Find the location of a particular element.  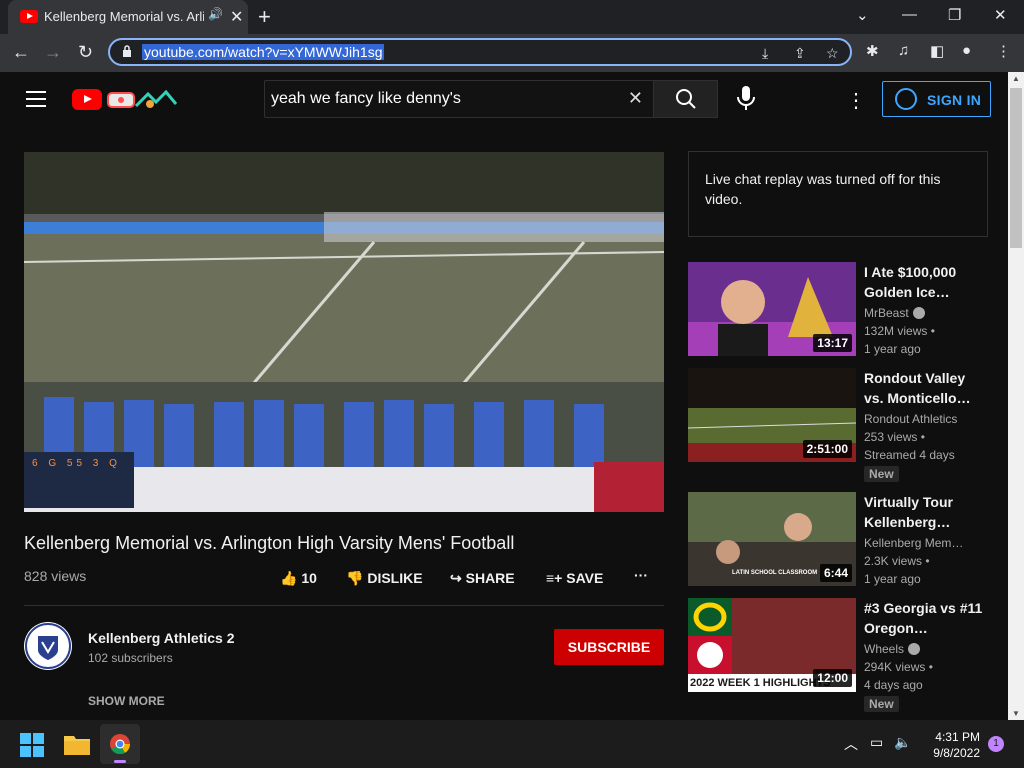

browser-tab: Kellenberg Memorial vs. Arlin 🔊 ✕ is located at coordinates (128, 17).